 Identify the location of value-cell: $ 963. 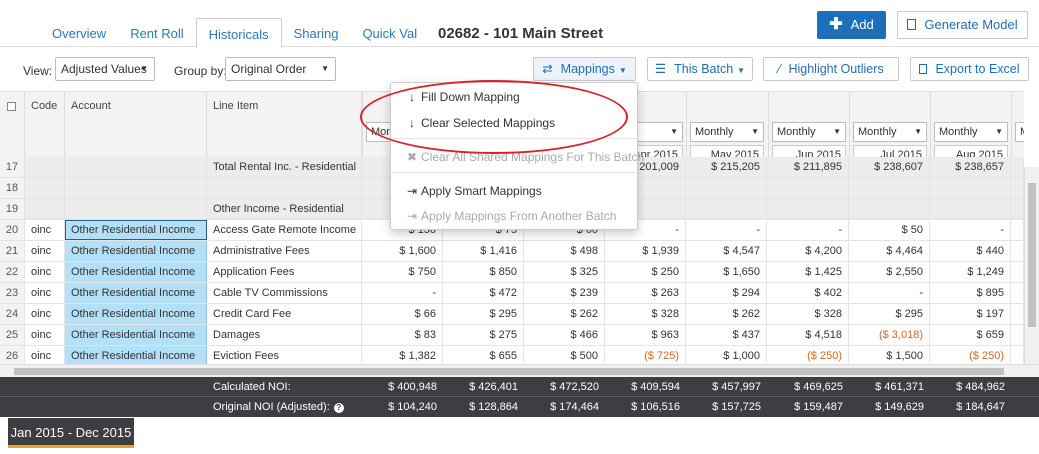
(645, 335).